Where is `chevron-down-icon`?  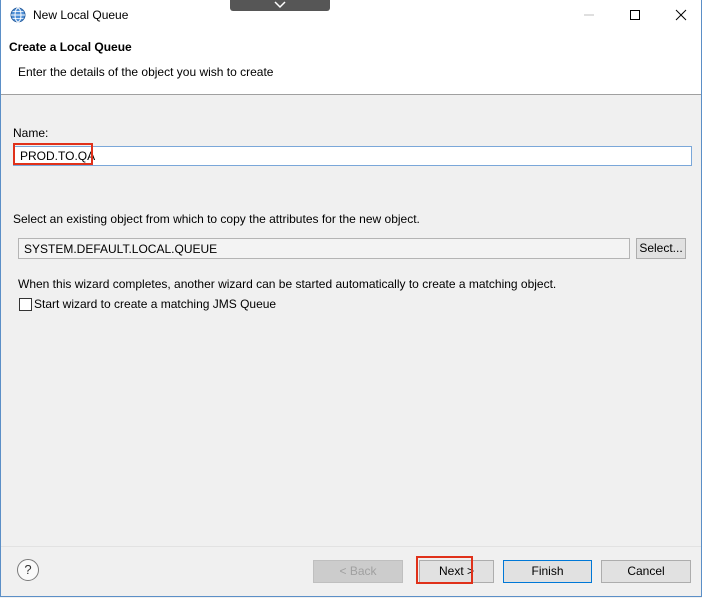 chevron-down-icon is located at coordinates (280, 5).